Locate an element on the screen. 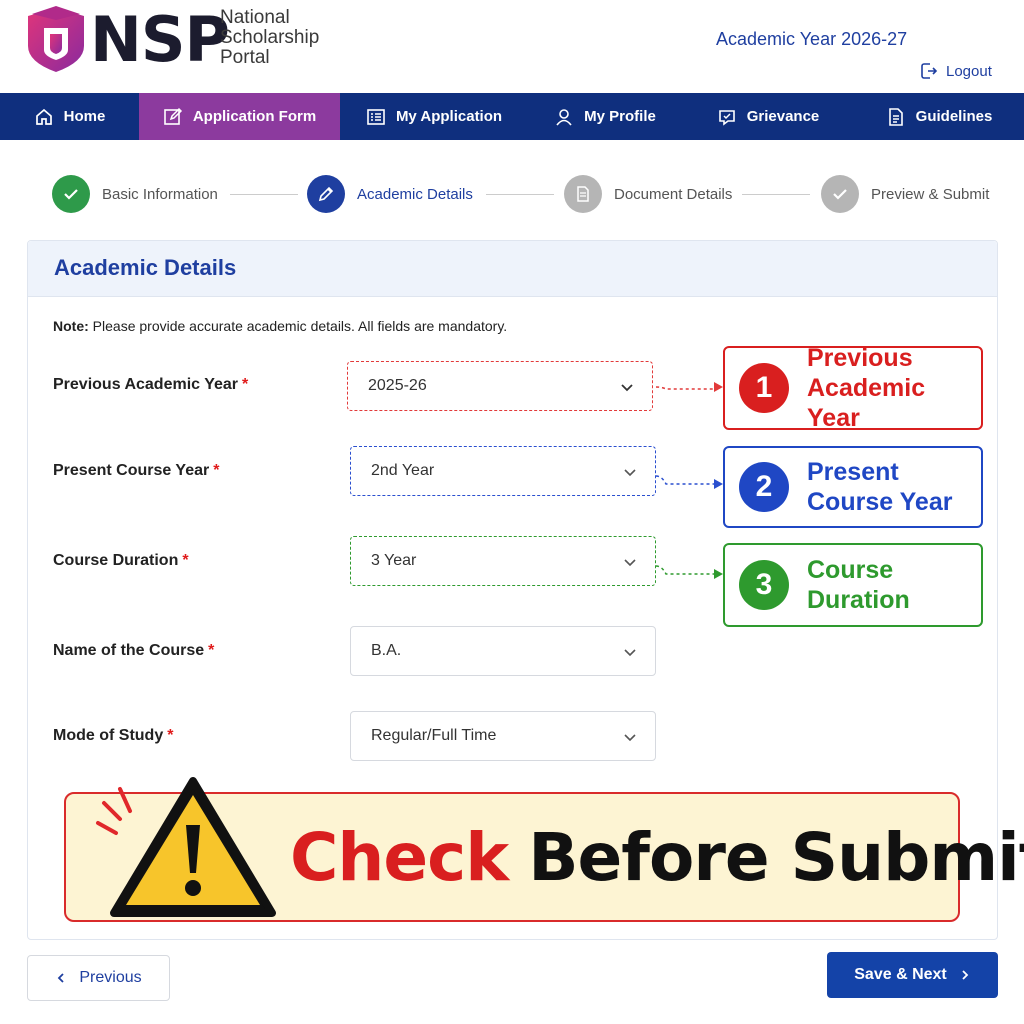 The height and width of the screenshot is (1024, 1024). callout-text: Course Duration is located at coordinates (858, 585).